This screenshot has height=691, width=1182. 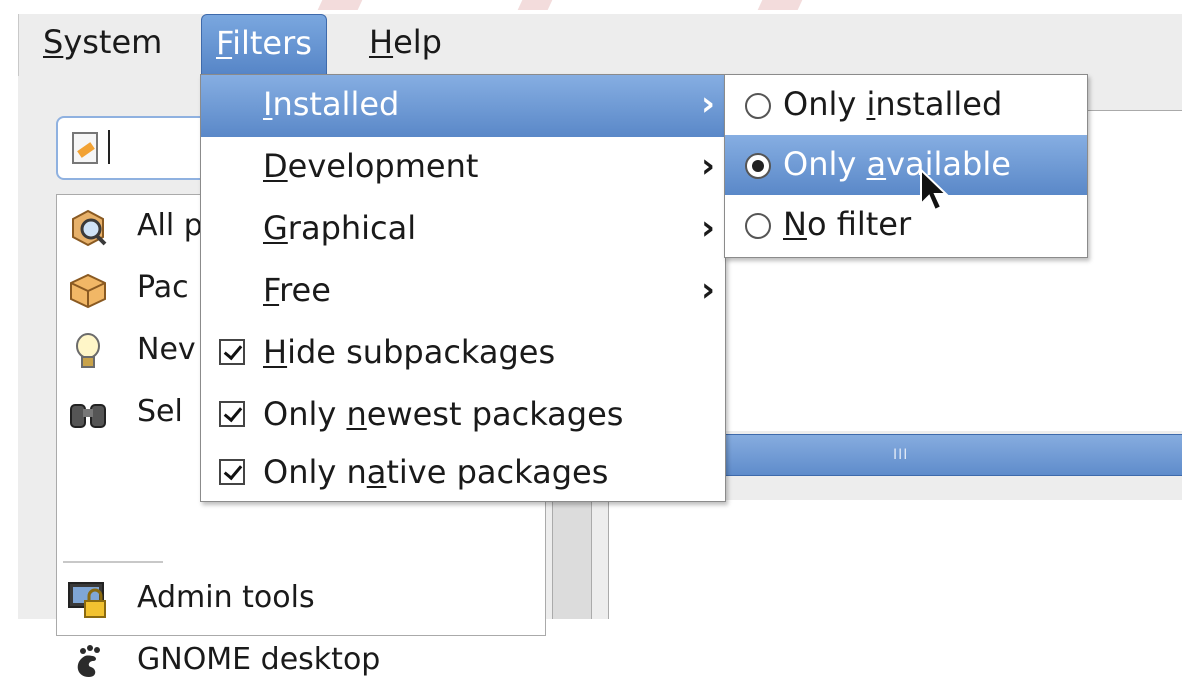 I want to click on filters-item-only-newest-packages: Only newest packages, so click(x=463, y=416).